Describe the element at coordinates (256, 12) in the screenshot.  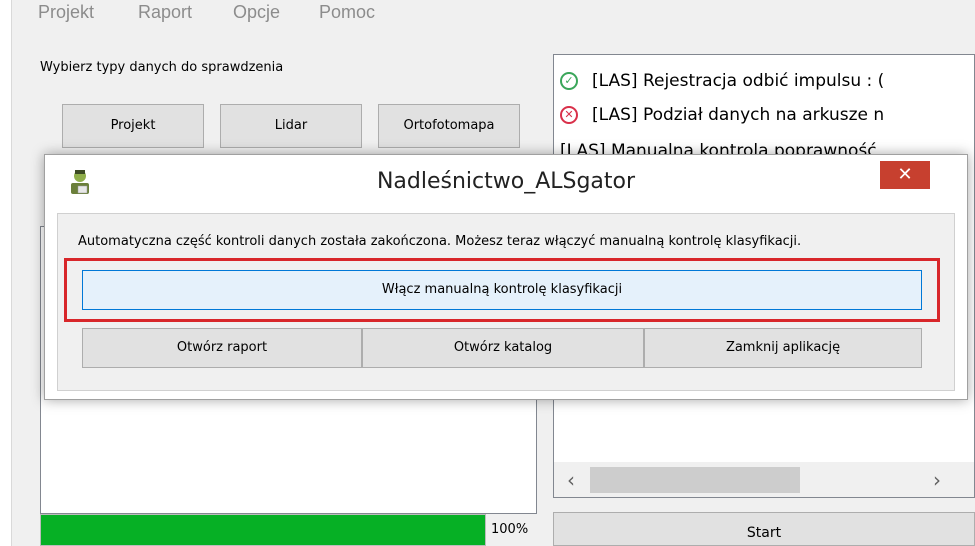
I see `menu-item-opcje: Opcje` at that location.